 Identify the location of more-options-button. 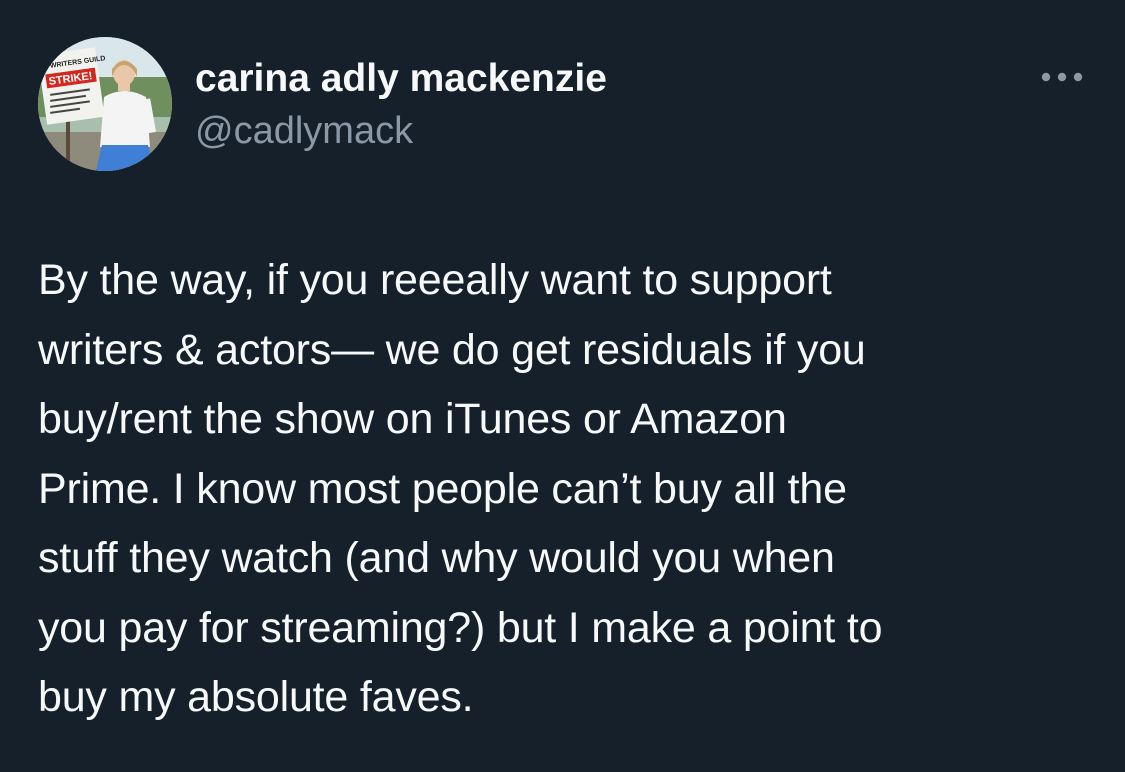
(1062, 77).